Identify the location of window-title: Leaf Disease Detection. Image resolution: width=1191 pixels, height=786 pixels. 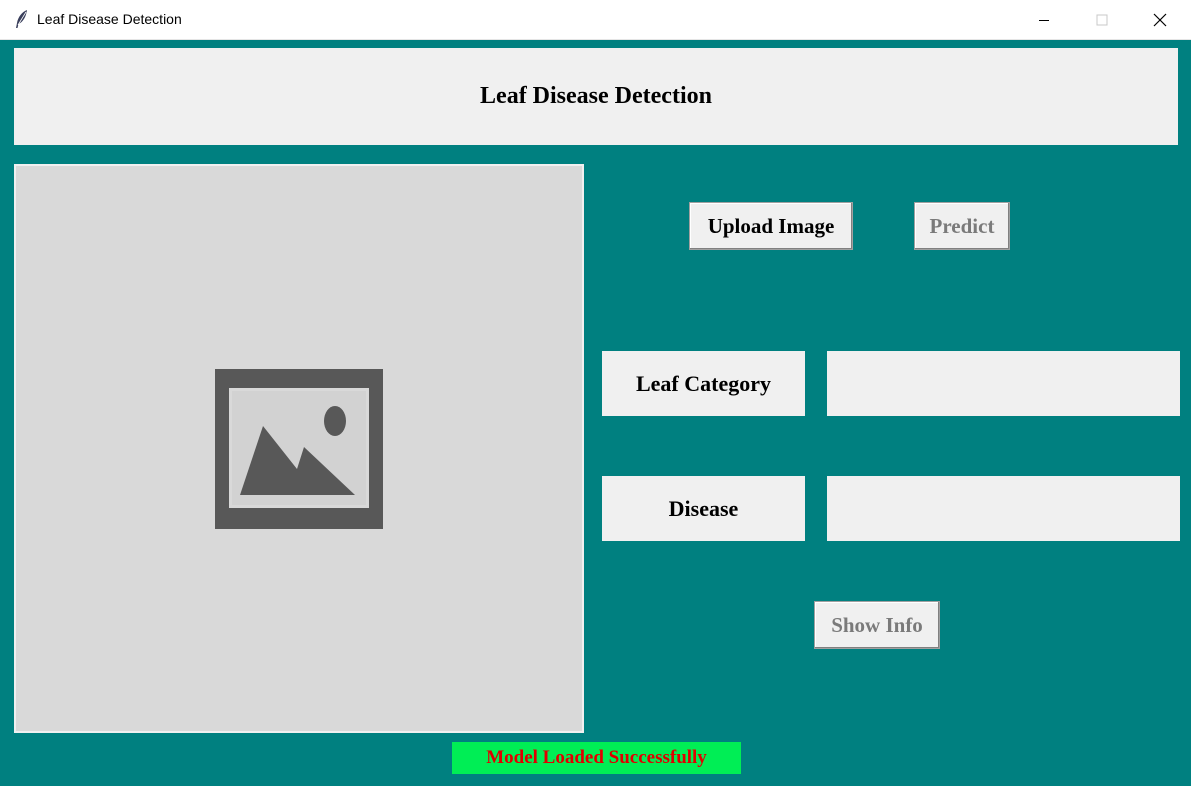
(109, 19).